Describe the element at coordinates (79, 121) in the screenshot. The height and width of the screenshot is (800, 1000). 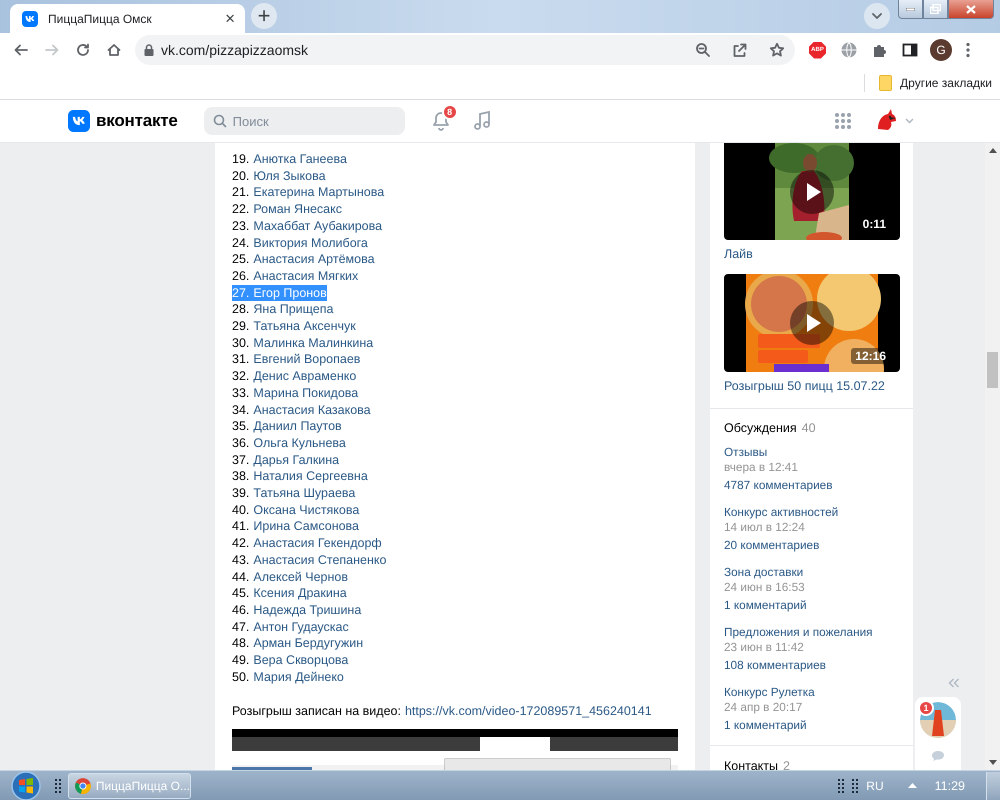
I see `vk-logo-icon` at that location.